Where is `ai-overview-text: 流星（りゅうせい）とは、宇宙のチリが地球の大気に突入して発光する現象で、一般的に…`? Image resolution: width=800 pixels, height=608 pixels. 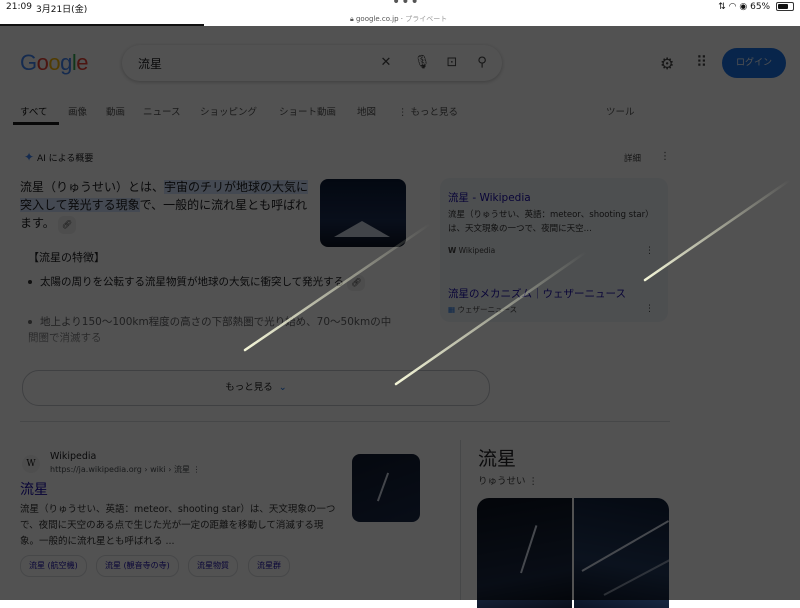 ai-overview-text: 流星（りゅうせい）とは、宇宙のチリが地球の大気に突入して発光する現象で、一般的に… is located at coordinates (165, 206).